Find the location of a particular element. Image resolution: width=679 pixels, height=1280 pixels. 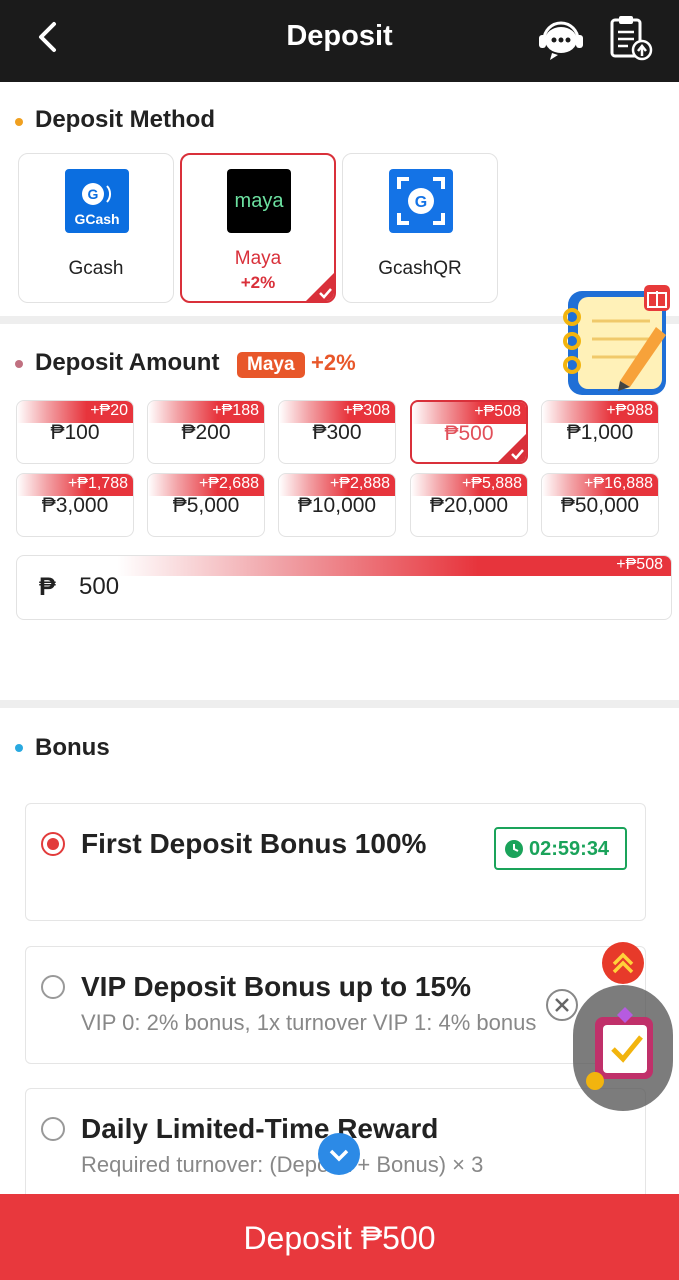

amount-chip: +₱188 ₱200 is located at coordinates (206, 432).